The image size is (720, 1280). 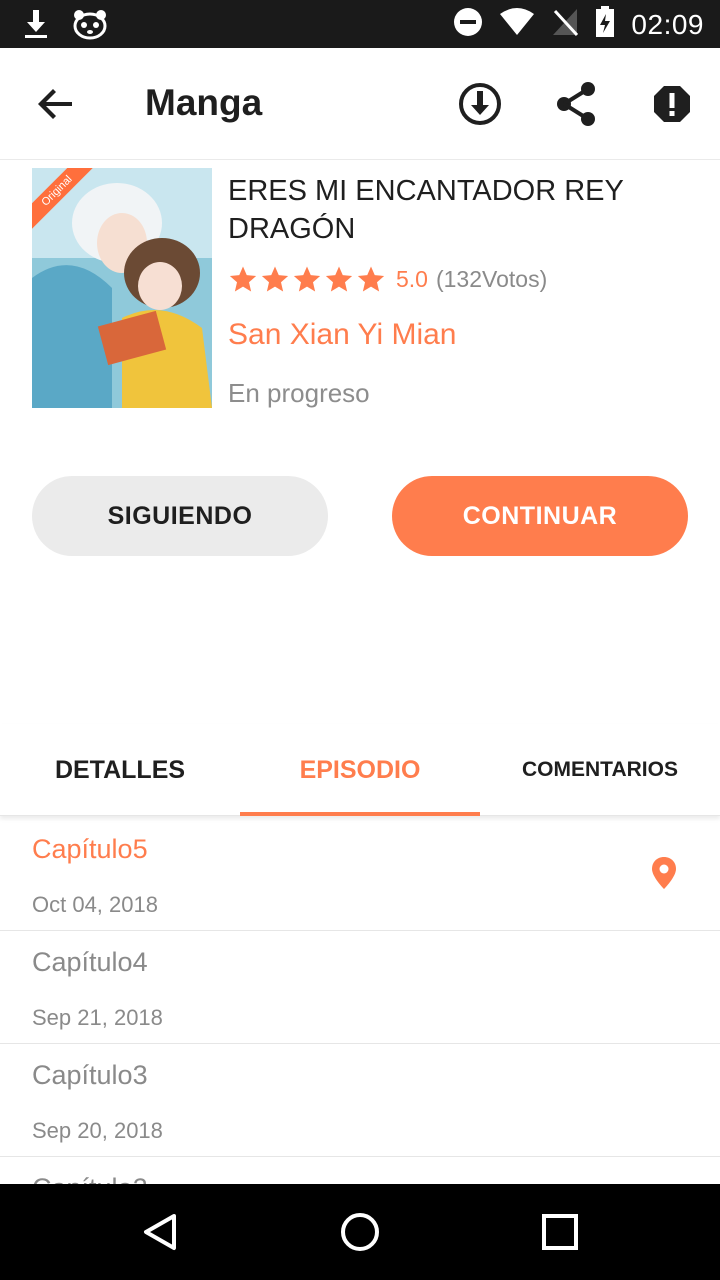 What do you see at coordinates (360, 104) in the screenshot?
I see `app-bar: Manga` at bounding box center [360, 104].